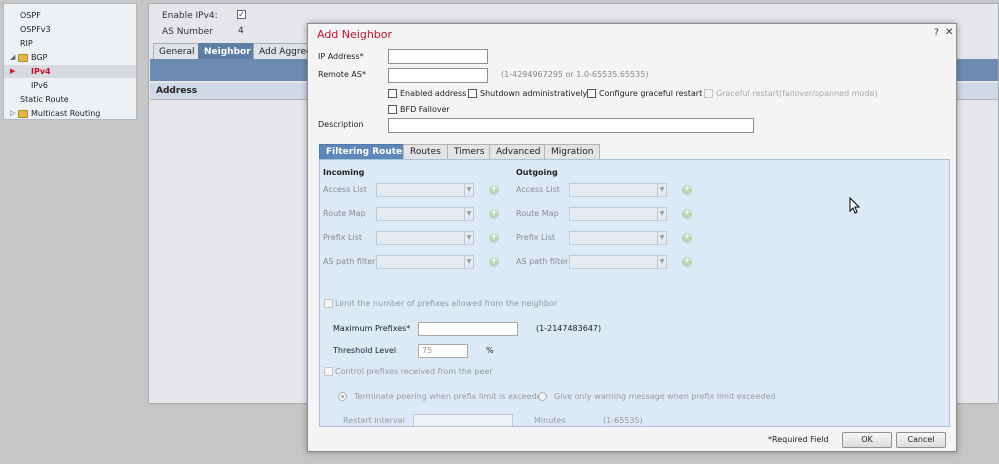 Image resolution: width=999 pixels, height=464 pixels. What do you see at coordinates (190, 16) in the screenshot?
I see `enable-ipv4-label: Enable IPv4:` at bounding box center [190, 16].